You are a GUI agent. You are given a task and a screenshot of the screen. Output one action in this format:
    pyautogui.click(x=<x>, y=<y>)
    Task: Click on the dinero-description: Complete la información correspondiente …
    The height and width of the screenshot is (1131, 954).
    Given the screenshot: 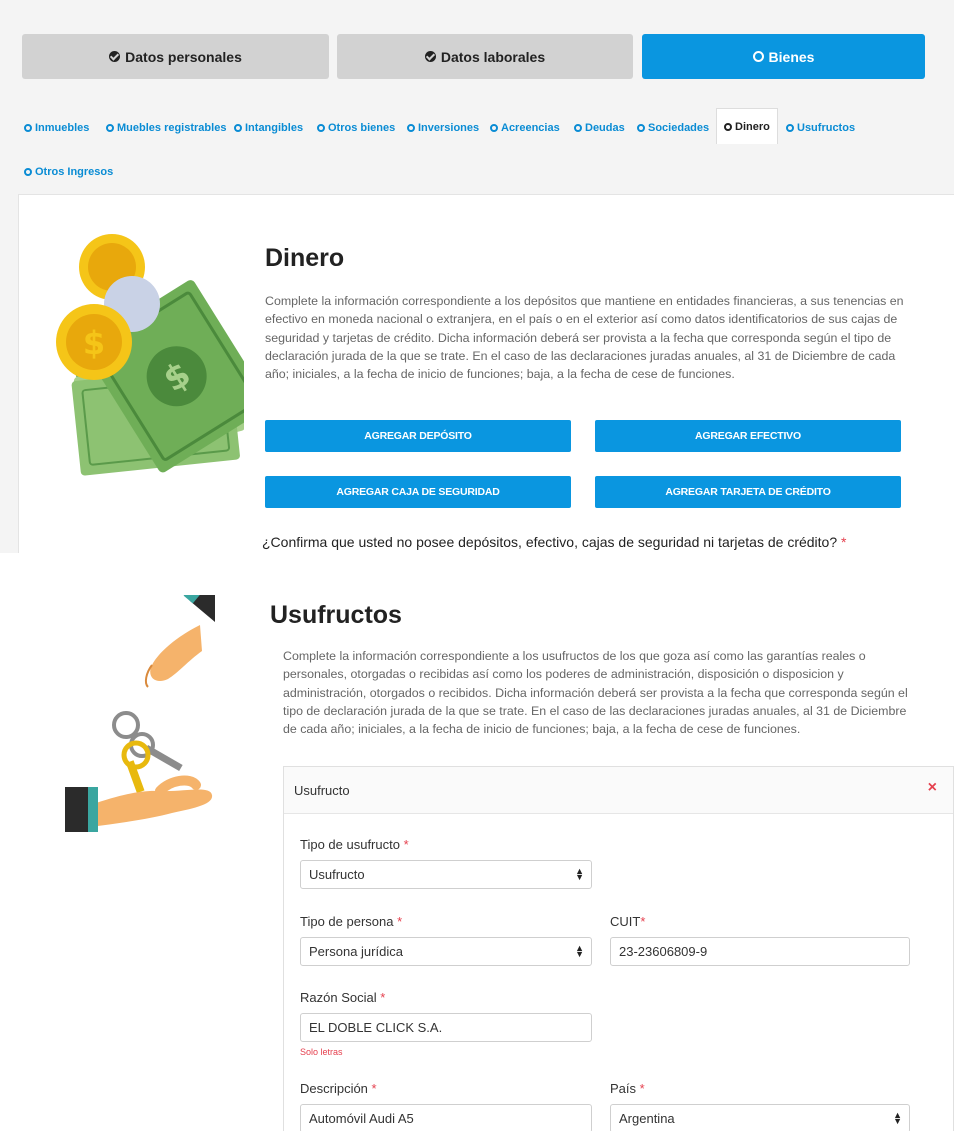 What is the action you would take?
    pyautogui.click(x=584, y=338)
    